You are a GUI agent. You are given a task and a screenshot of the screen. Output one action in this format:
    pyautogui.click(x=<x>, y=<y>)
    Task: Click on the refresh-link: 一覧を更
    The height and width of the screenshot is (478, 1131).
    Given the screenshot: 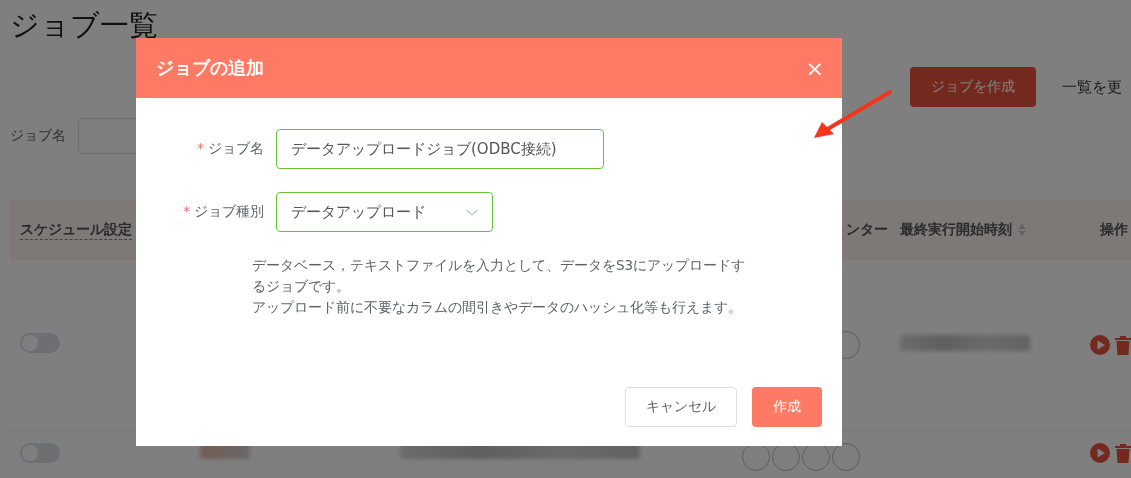 What is the action you would take?
    pyautogui.click(x=1092, y=87)
    